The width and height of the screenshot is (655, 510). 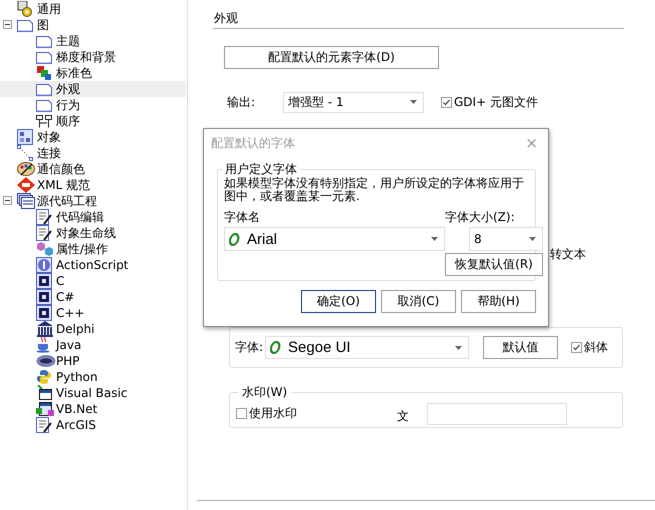 I want to click on tree-item: 主题, so click(x=93, y=41).